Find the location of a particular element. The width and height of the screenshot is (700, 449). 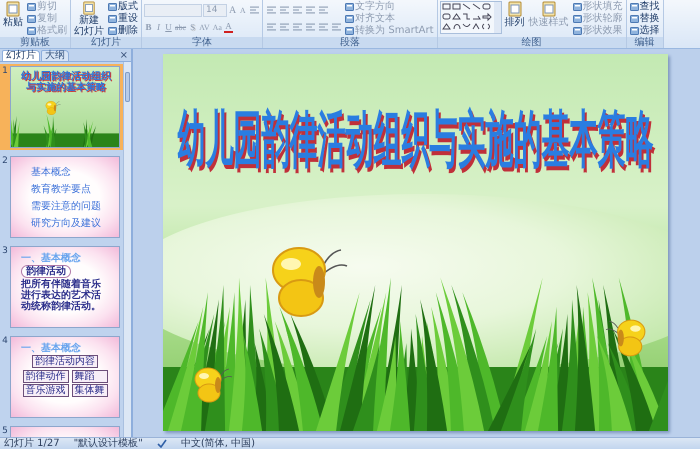

theme-name: "默认设计模板" is located at coordinates (108, 443).